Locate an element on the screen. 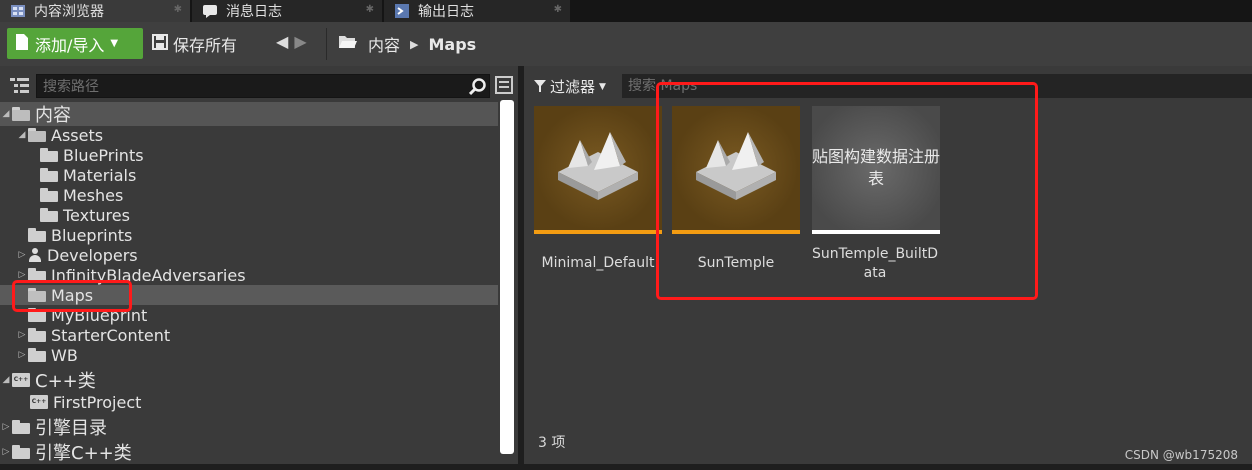 This screenshot has height=470, width=1252. tree-item-label: BluePrints is located at coordinates (103, 155).